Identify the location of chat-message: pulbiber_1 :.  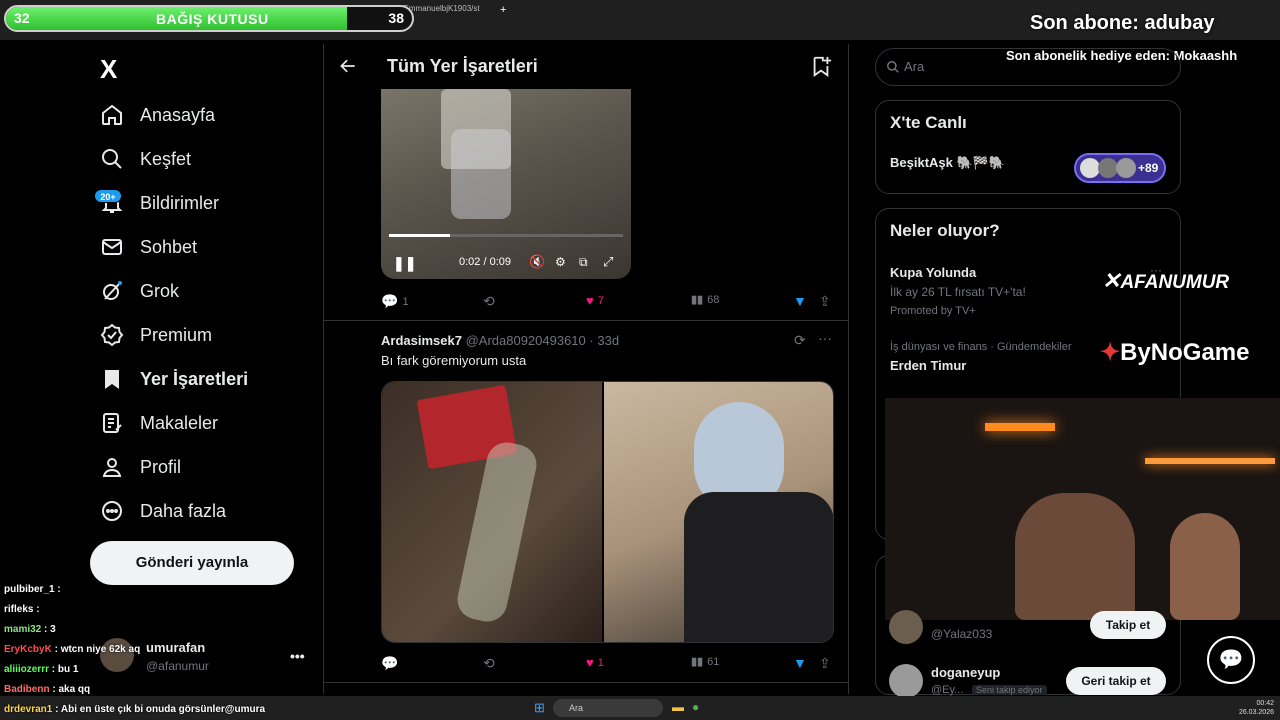
(32, 589).